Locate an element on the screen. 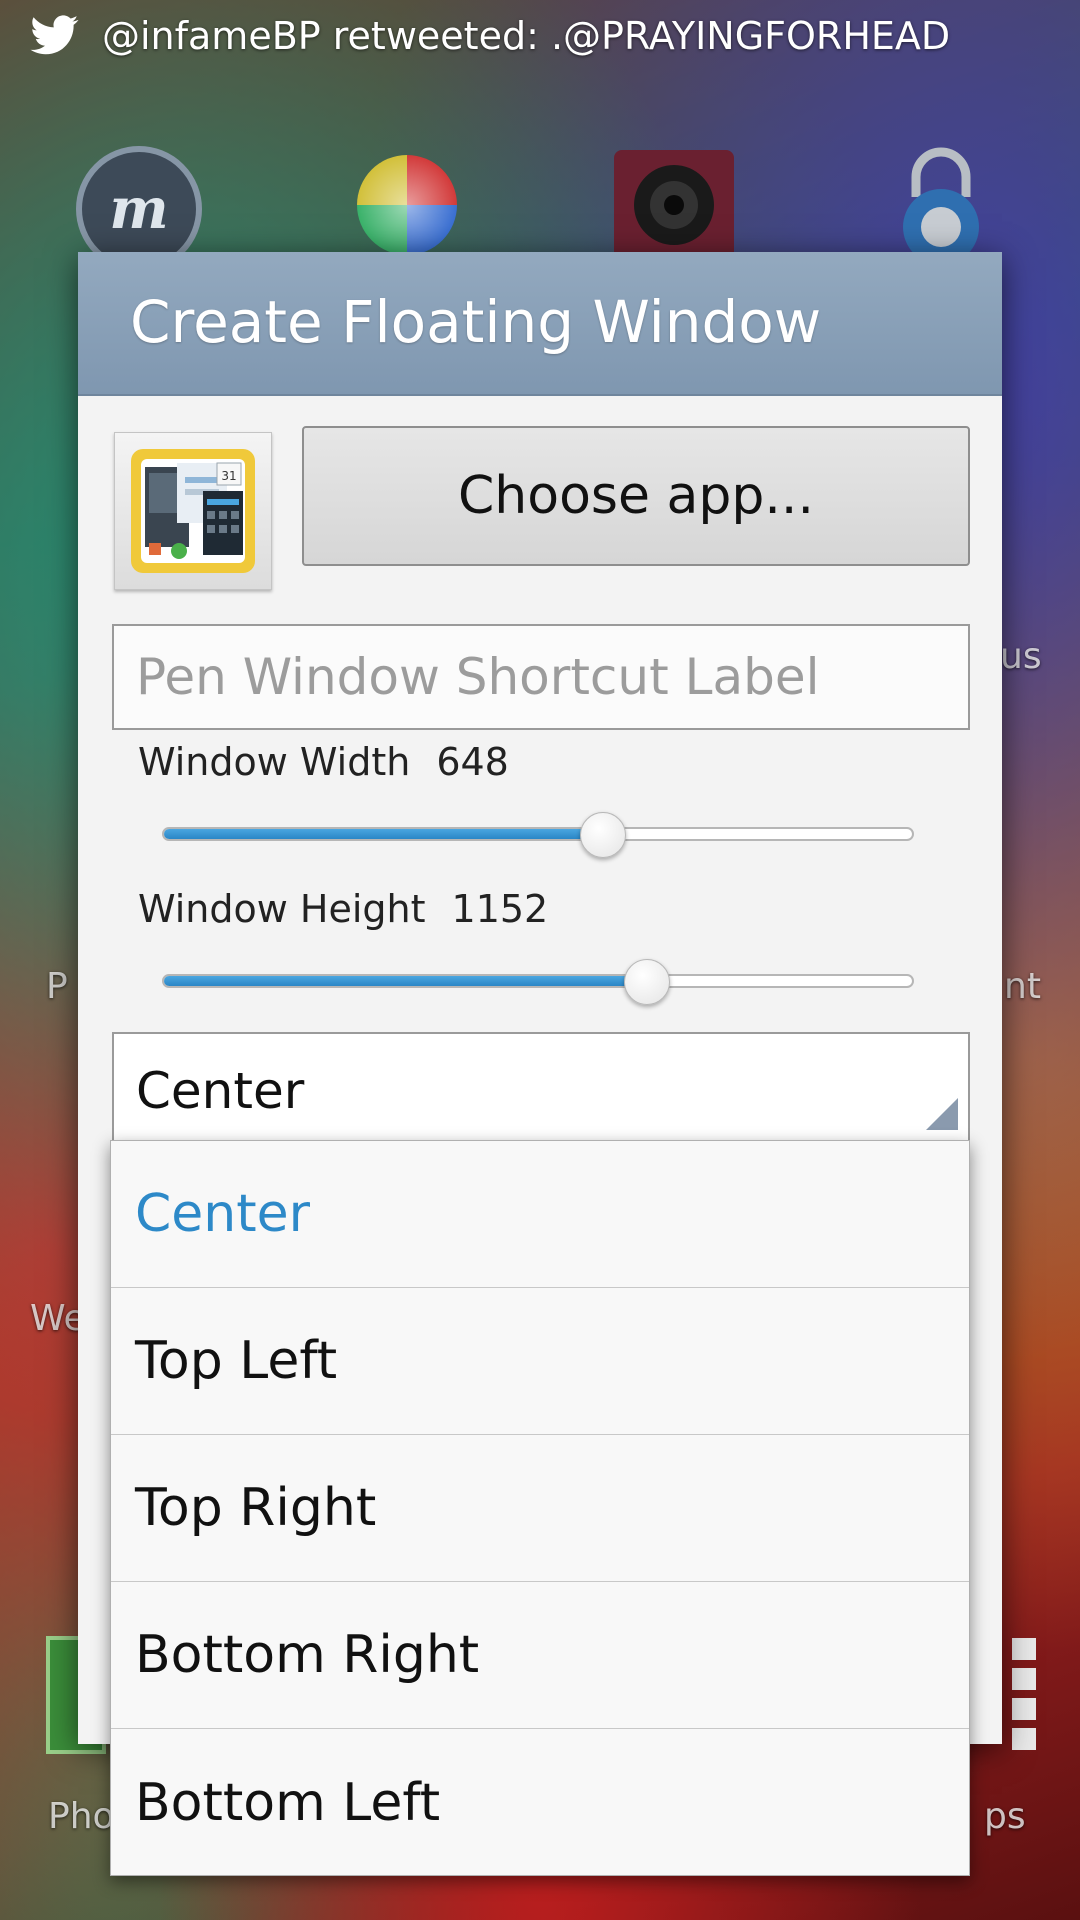 This screenshot has width=1080, height=1920. home-label-left-mid: P is located at coordinates (57, 986).